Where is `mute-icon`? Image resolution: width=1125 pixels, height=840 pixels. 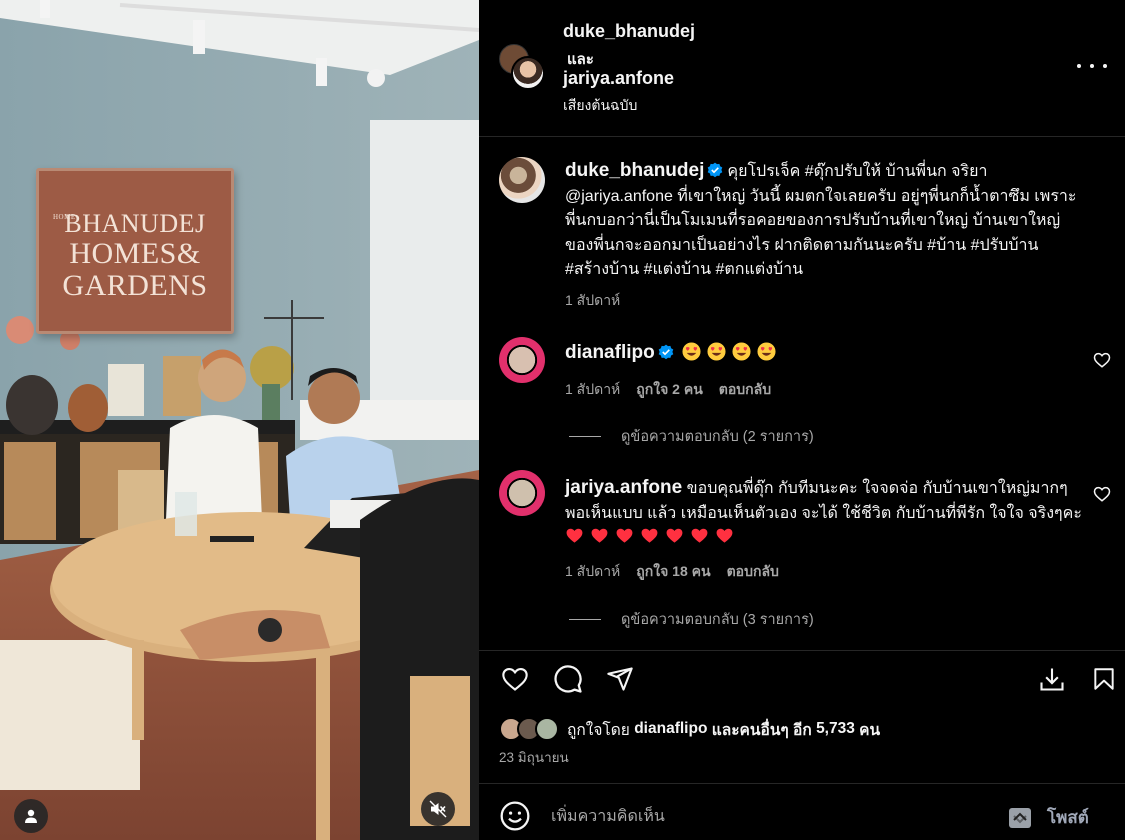 mute-icon is located at coordinates (438, 809).